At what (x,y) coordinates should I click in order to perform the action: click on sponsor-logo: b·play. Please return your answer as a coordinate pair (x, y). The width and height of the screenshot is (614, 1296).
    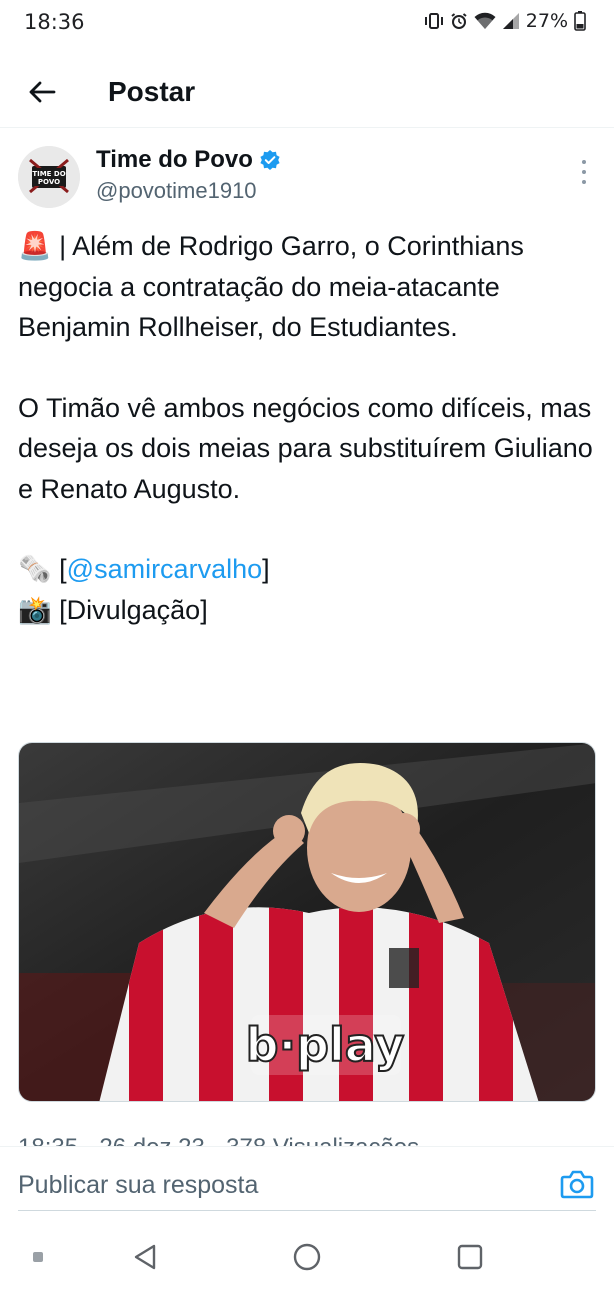
    Looking at the image, I should click on (325, 1045).